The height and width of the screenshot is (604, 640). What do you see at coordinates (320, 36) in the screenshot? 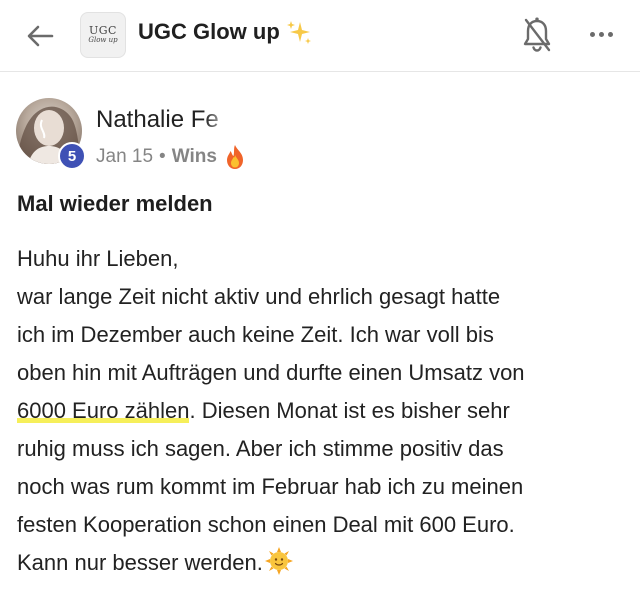
I see `top-bar: UGC Glow up UGC Glow up` at bounding box center [320, 36].